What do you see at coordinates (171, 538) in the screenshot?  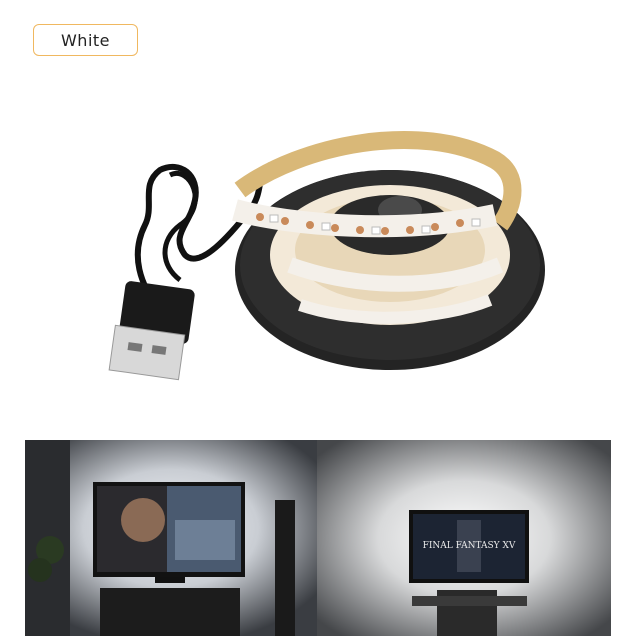 I see `tv-backlight-photo-left` at bounding box center [171, 538].